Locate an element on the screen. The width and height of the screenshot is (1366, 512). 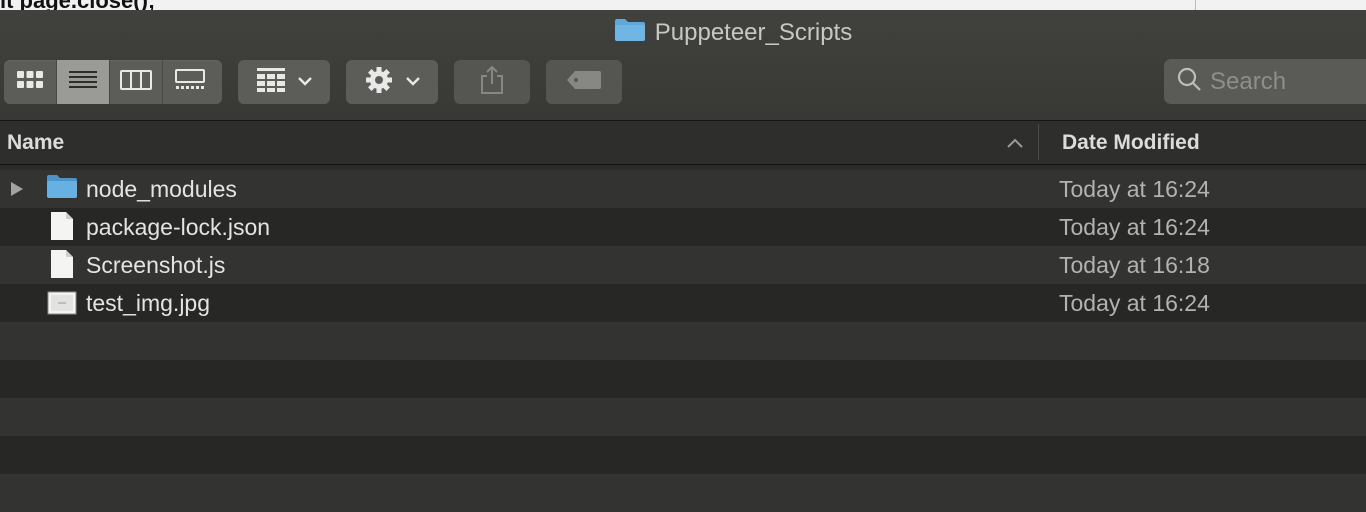
column-view-button is located at coordinates (136, 82).